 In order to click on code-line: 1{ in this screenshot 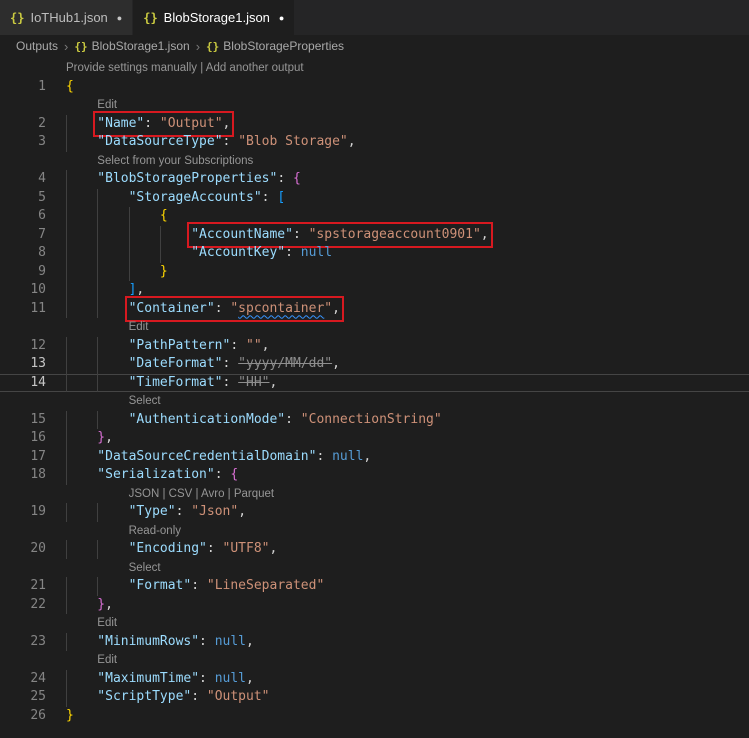, I will do `click(374, 87)`.